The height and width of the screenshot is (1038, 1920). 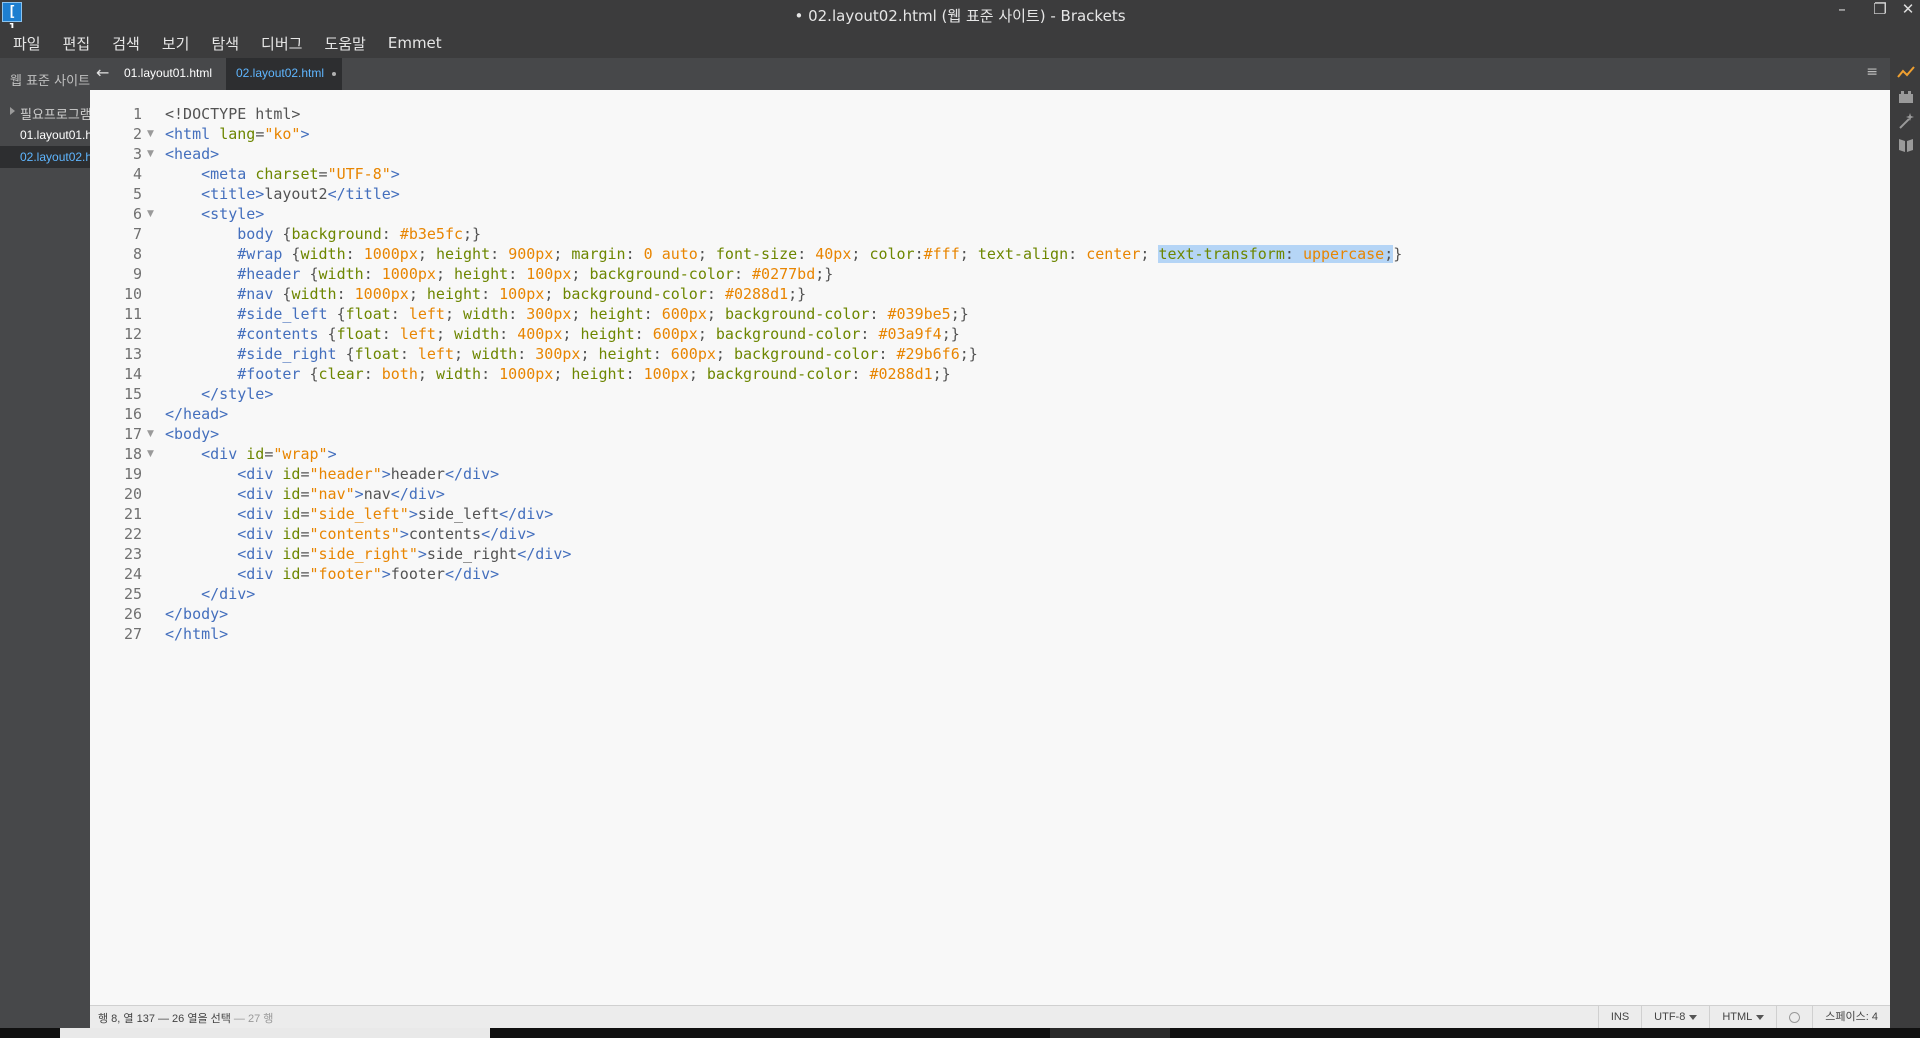 I want to click on project-title: 웹 표준 사이트, so click(x=50, y=79).